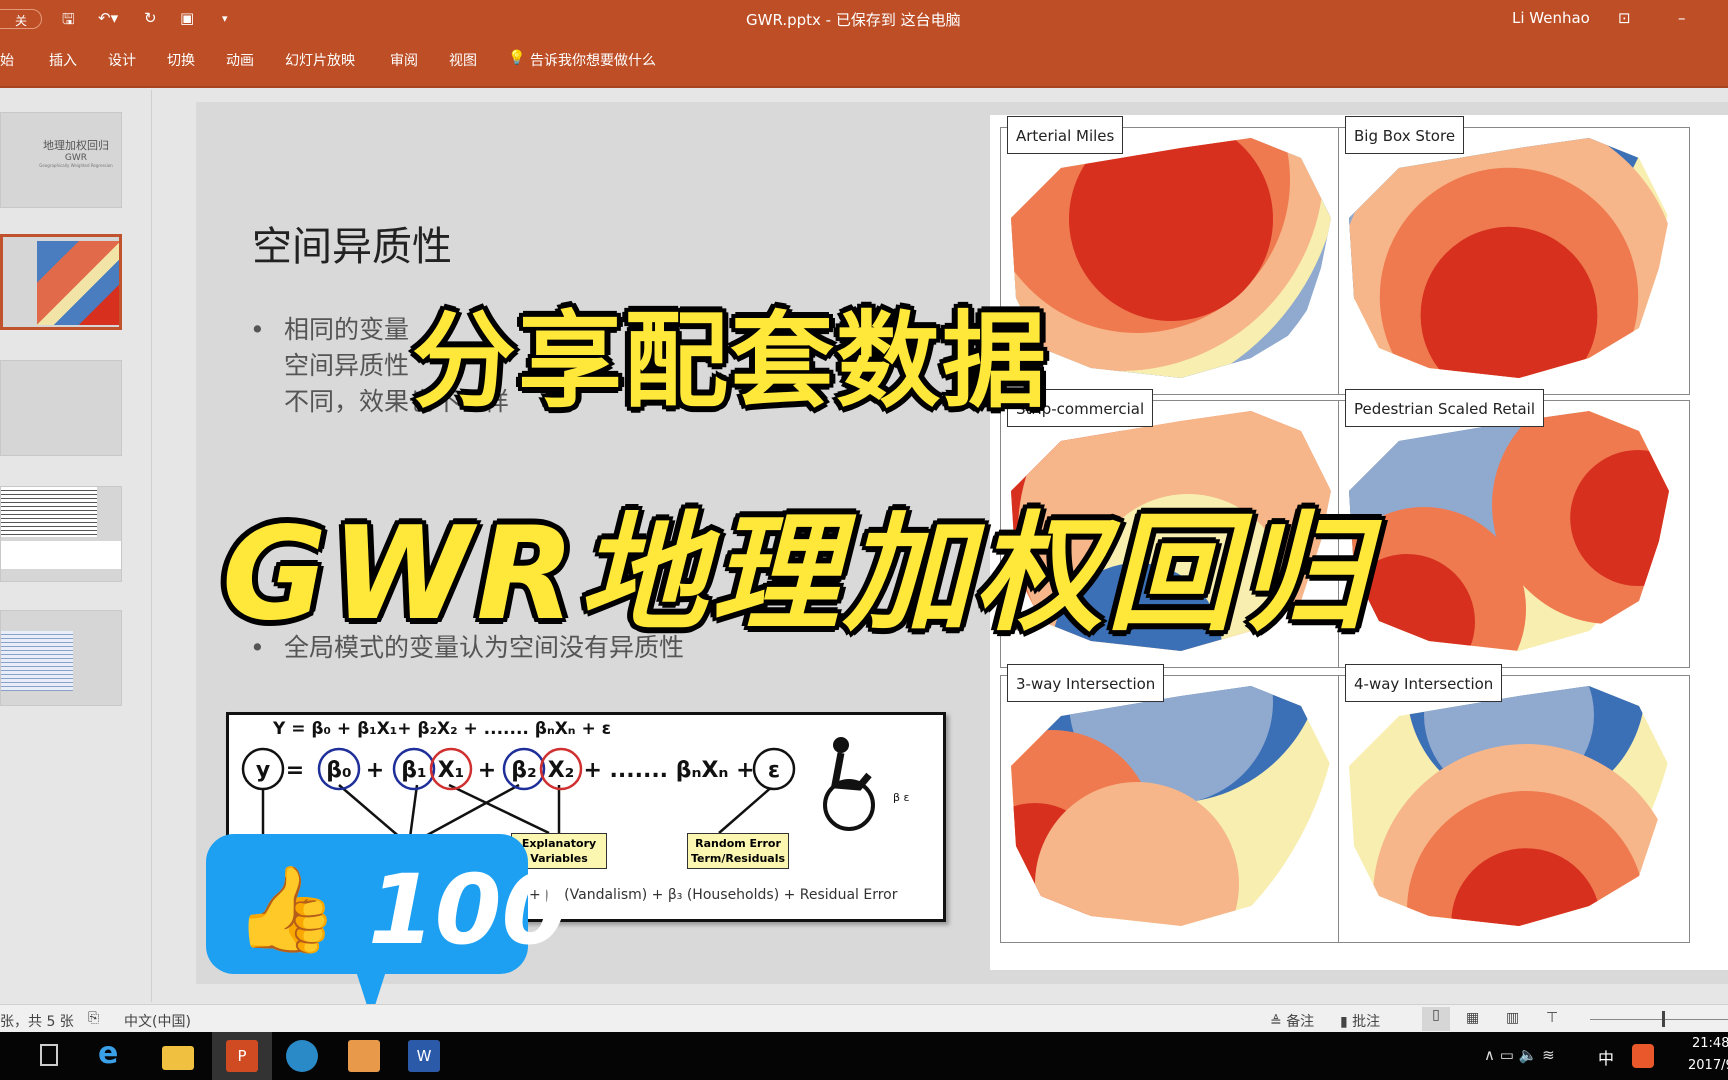 This screenshot has width=1728, height=1080. What do you see at coordinates (108, 18) in the screenshot?
I see `undo-icon: ↶▾` at bounding box center [108, 18].